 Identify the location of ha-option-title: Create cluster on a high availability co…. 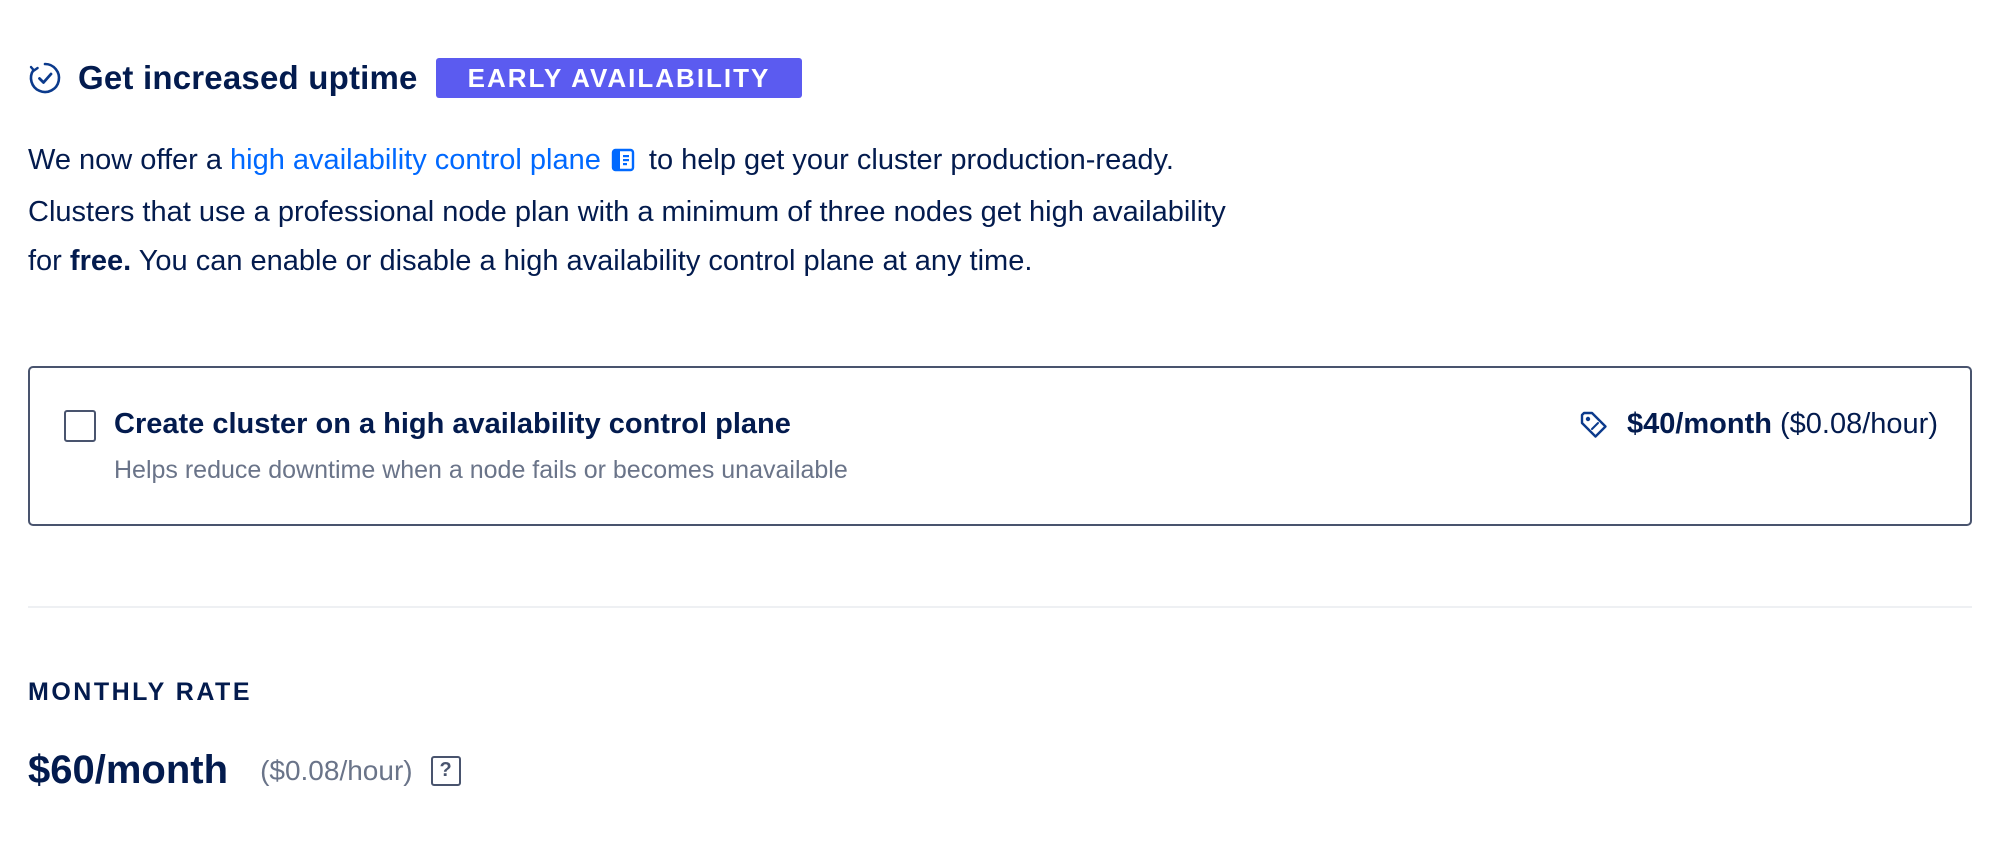
(452, 424).